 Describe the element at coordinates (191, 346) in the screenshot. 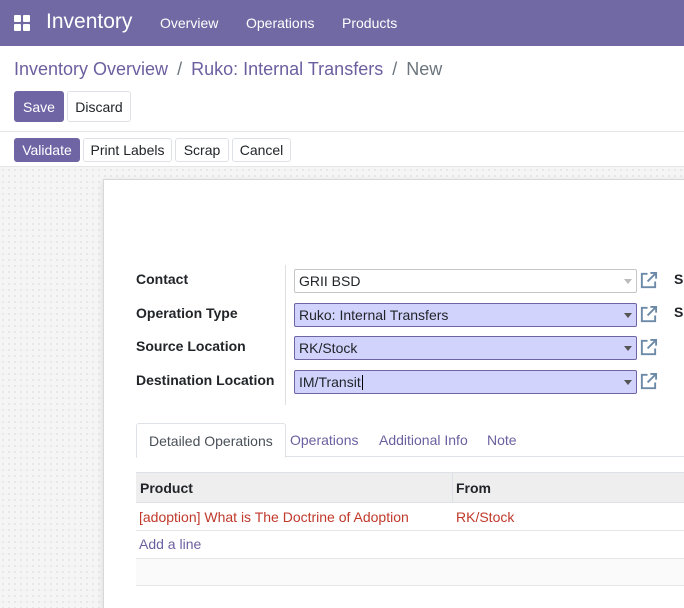

I see `source-location-label: Source Location` at that location.